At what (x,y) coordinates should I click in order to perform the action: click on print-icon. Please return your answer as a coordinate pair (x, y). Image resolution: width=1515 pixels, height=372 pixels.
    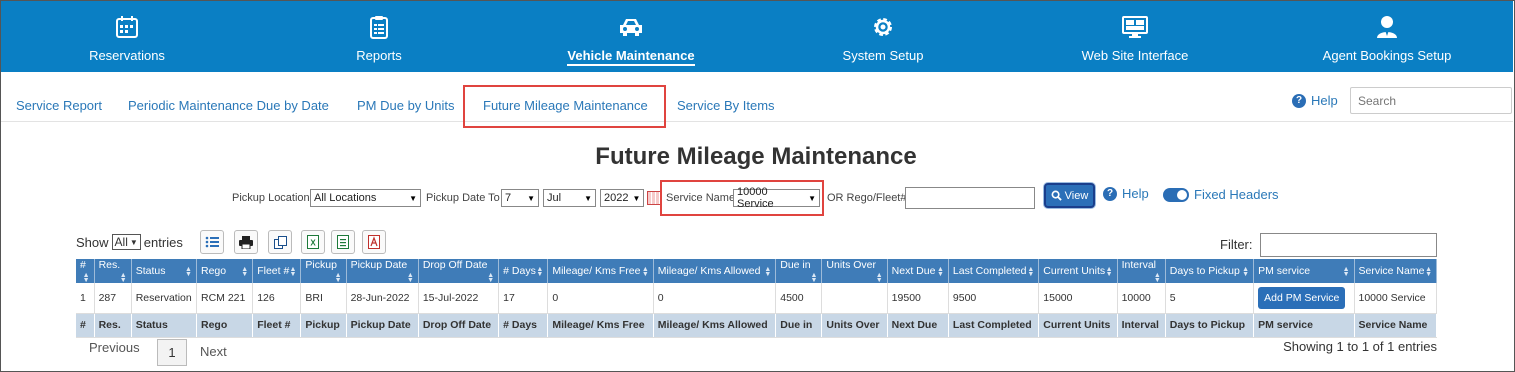
    Looking at the image, I should click on (246, 242).